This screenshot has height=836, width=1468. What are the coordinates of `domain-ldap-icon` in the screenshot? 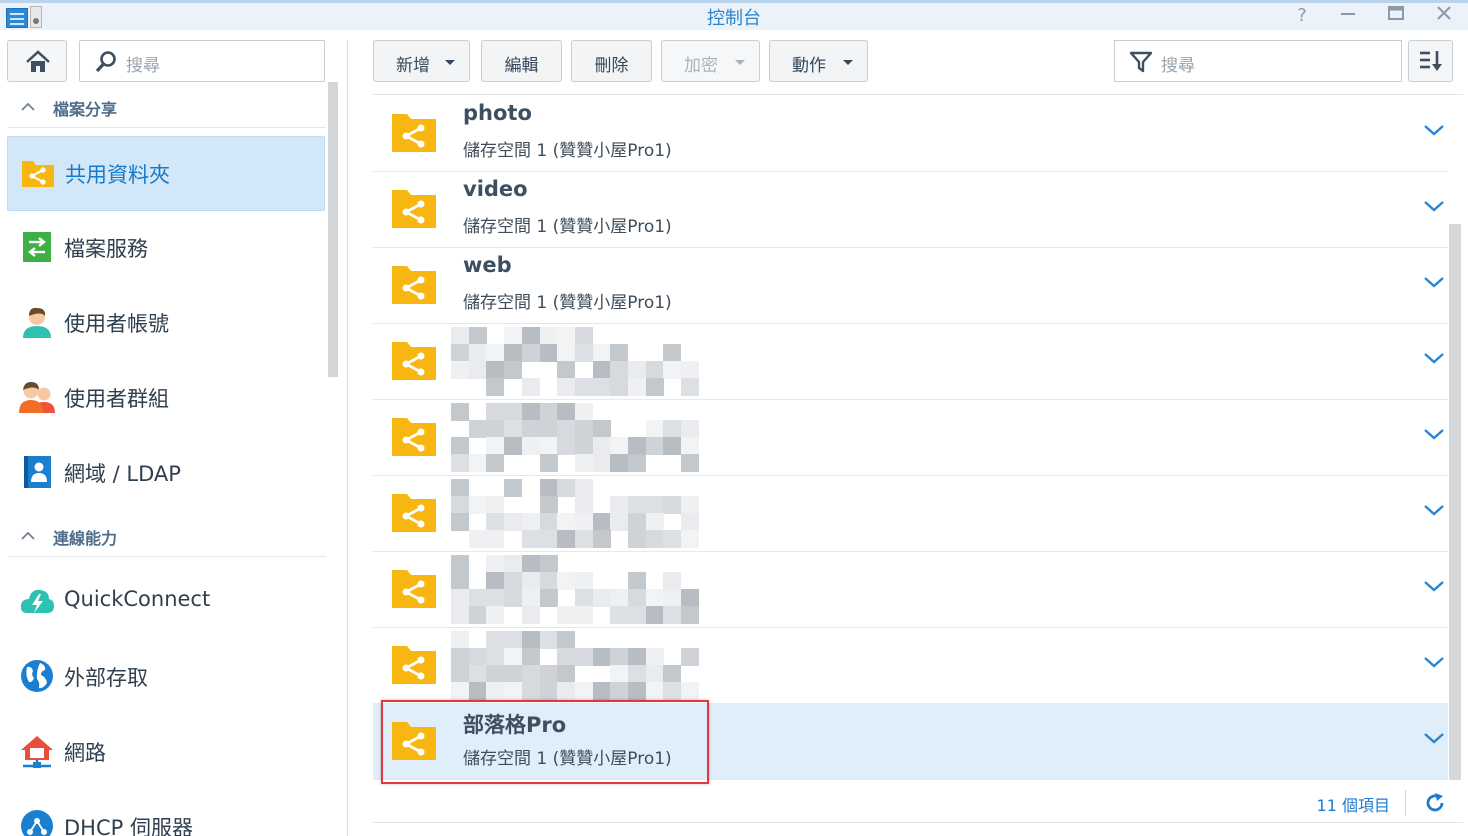 It's located at (37, 472).